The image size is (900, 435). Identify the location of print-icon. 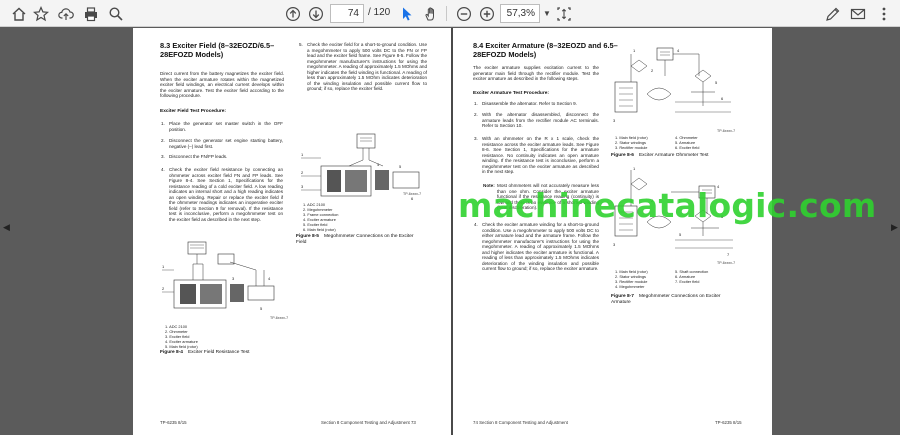
(91, 13).